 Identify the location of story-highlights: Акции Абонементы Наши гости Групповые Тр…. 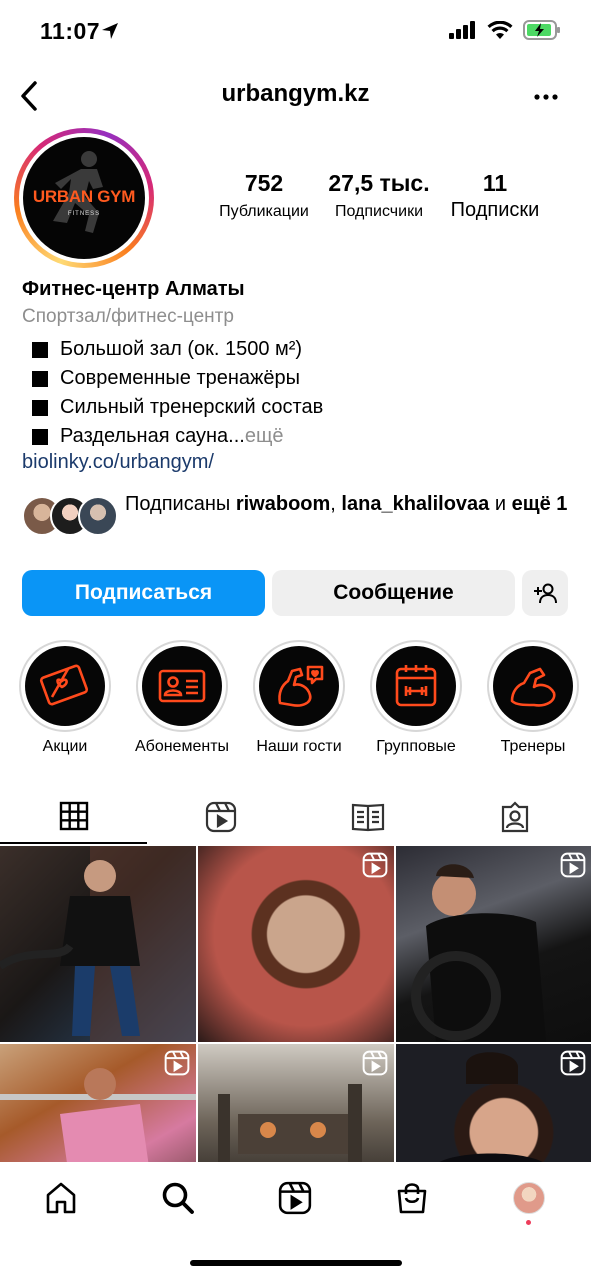
(295, 702).